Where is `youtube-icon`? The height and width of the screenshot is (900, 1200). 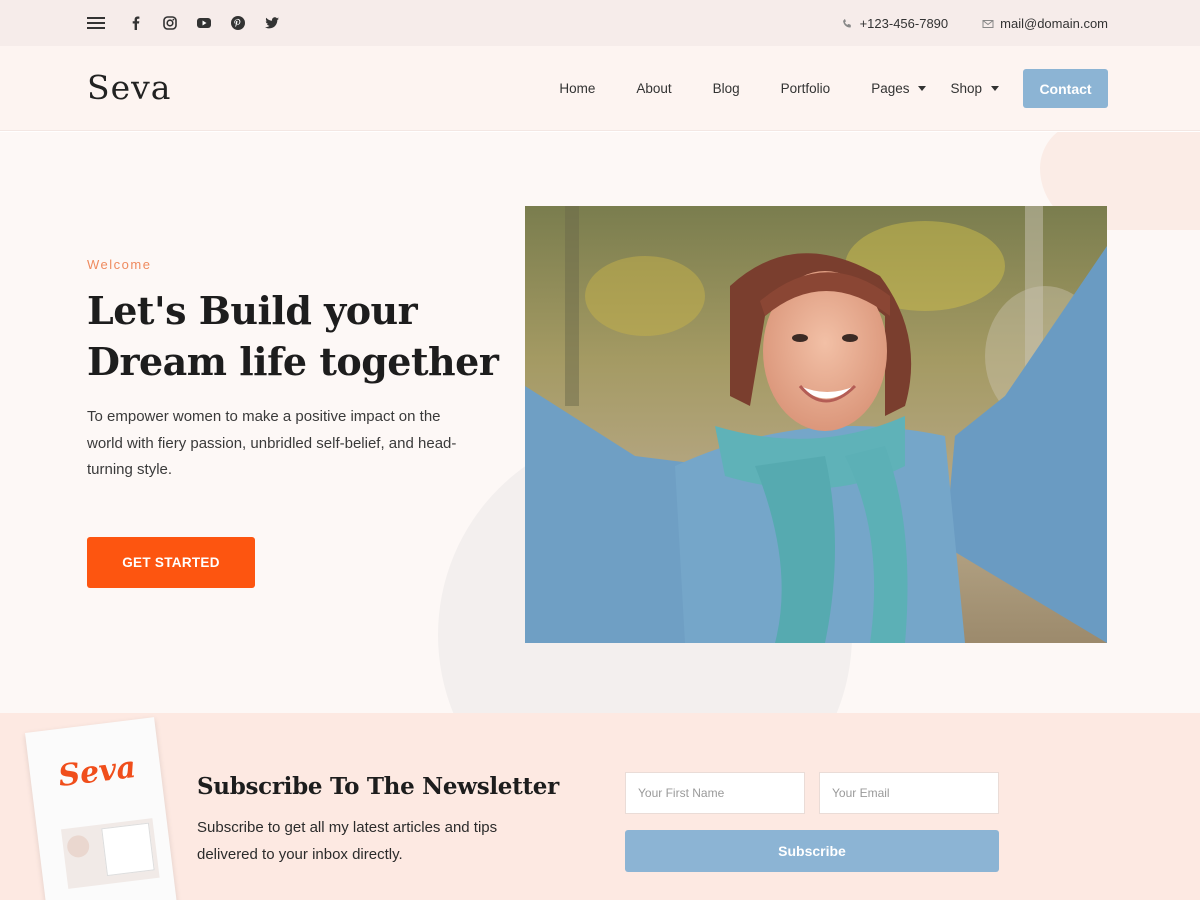 youtube-icon is located at coordinates (204, 23).